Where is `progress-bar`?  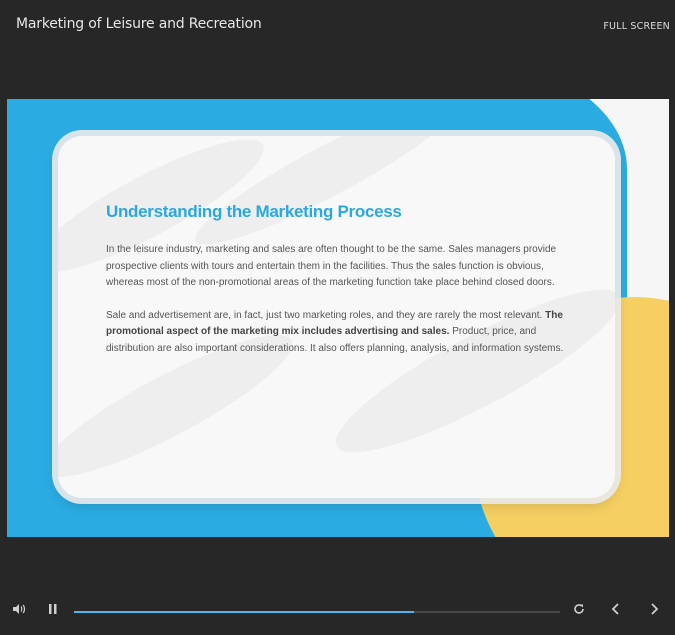
progress-bar is located at coordinates (317, 612).